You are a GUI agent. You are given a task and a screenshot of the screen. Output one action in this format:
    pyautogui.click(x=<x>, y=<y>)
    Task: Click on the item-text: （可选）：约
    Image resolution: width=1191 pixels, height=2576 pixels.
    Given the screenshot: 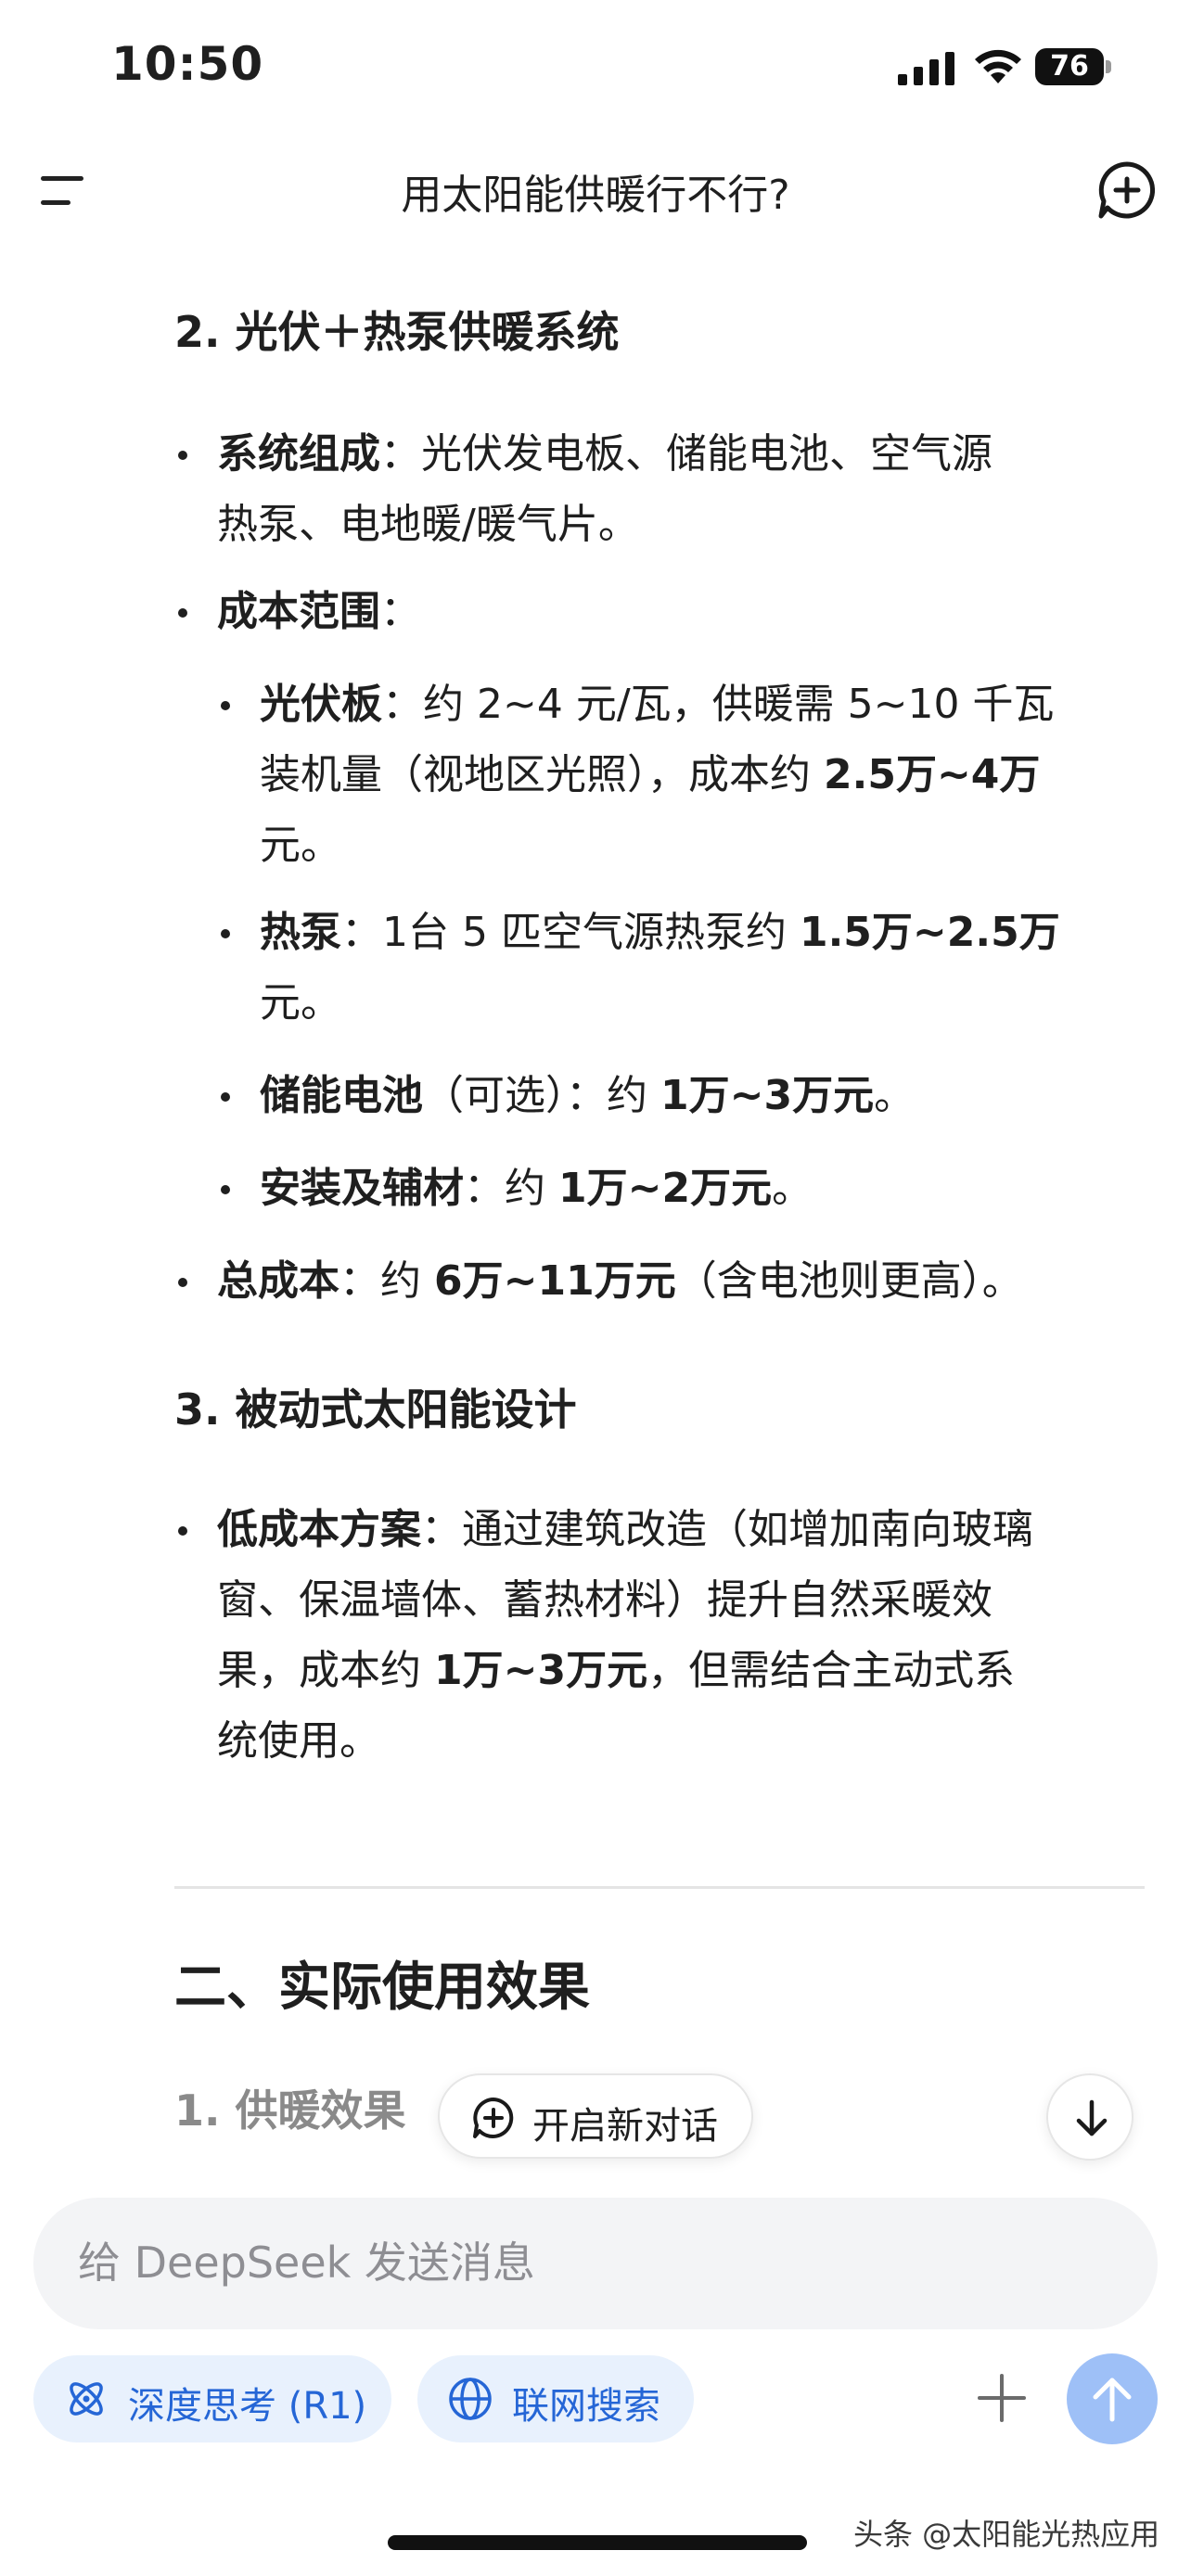 What is the action you would take?
    pyautogui.click(x=541, y=1096)
    